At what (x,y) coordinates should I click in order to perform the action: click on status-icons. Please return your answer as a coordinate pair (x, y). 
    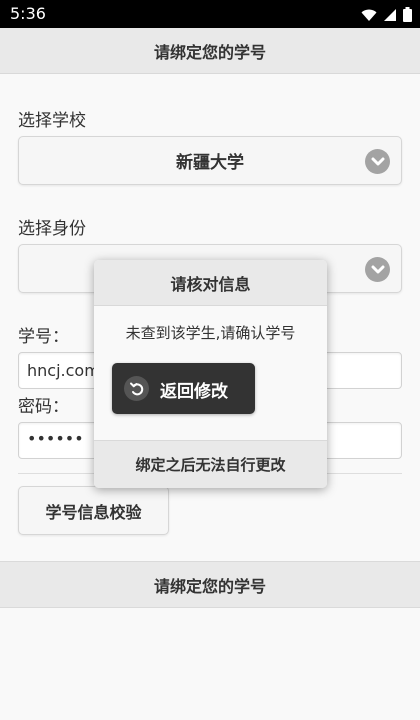
    Looking at the image, I should click on (386, 16).